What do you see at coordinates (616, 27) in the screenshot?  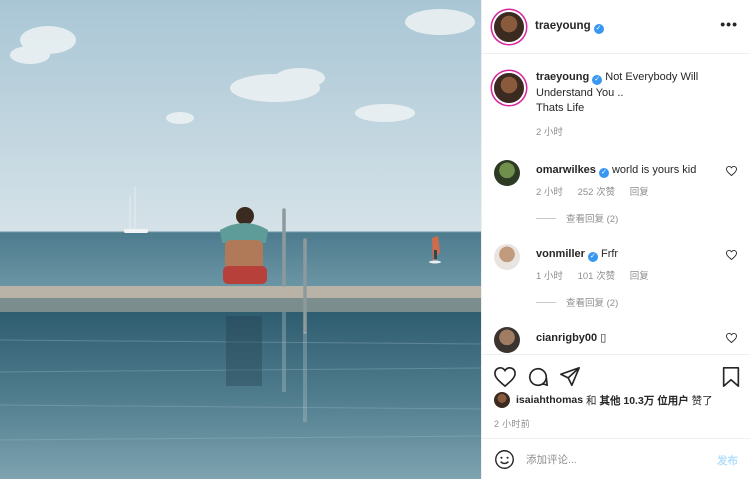 I see `post-header: traeyoung ✓ •••` at bounding box center [616, 27].